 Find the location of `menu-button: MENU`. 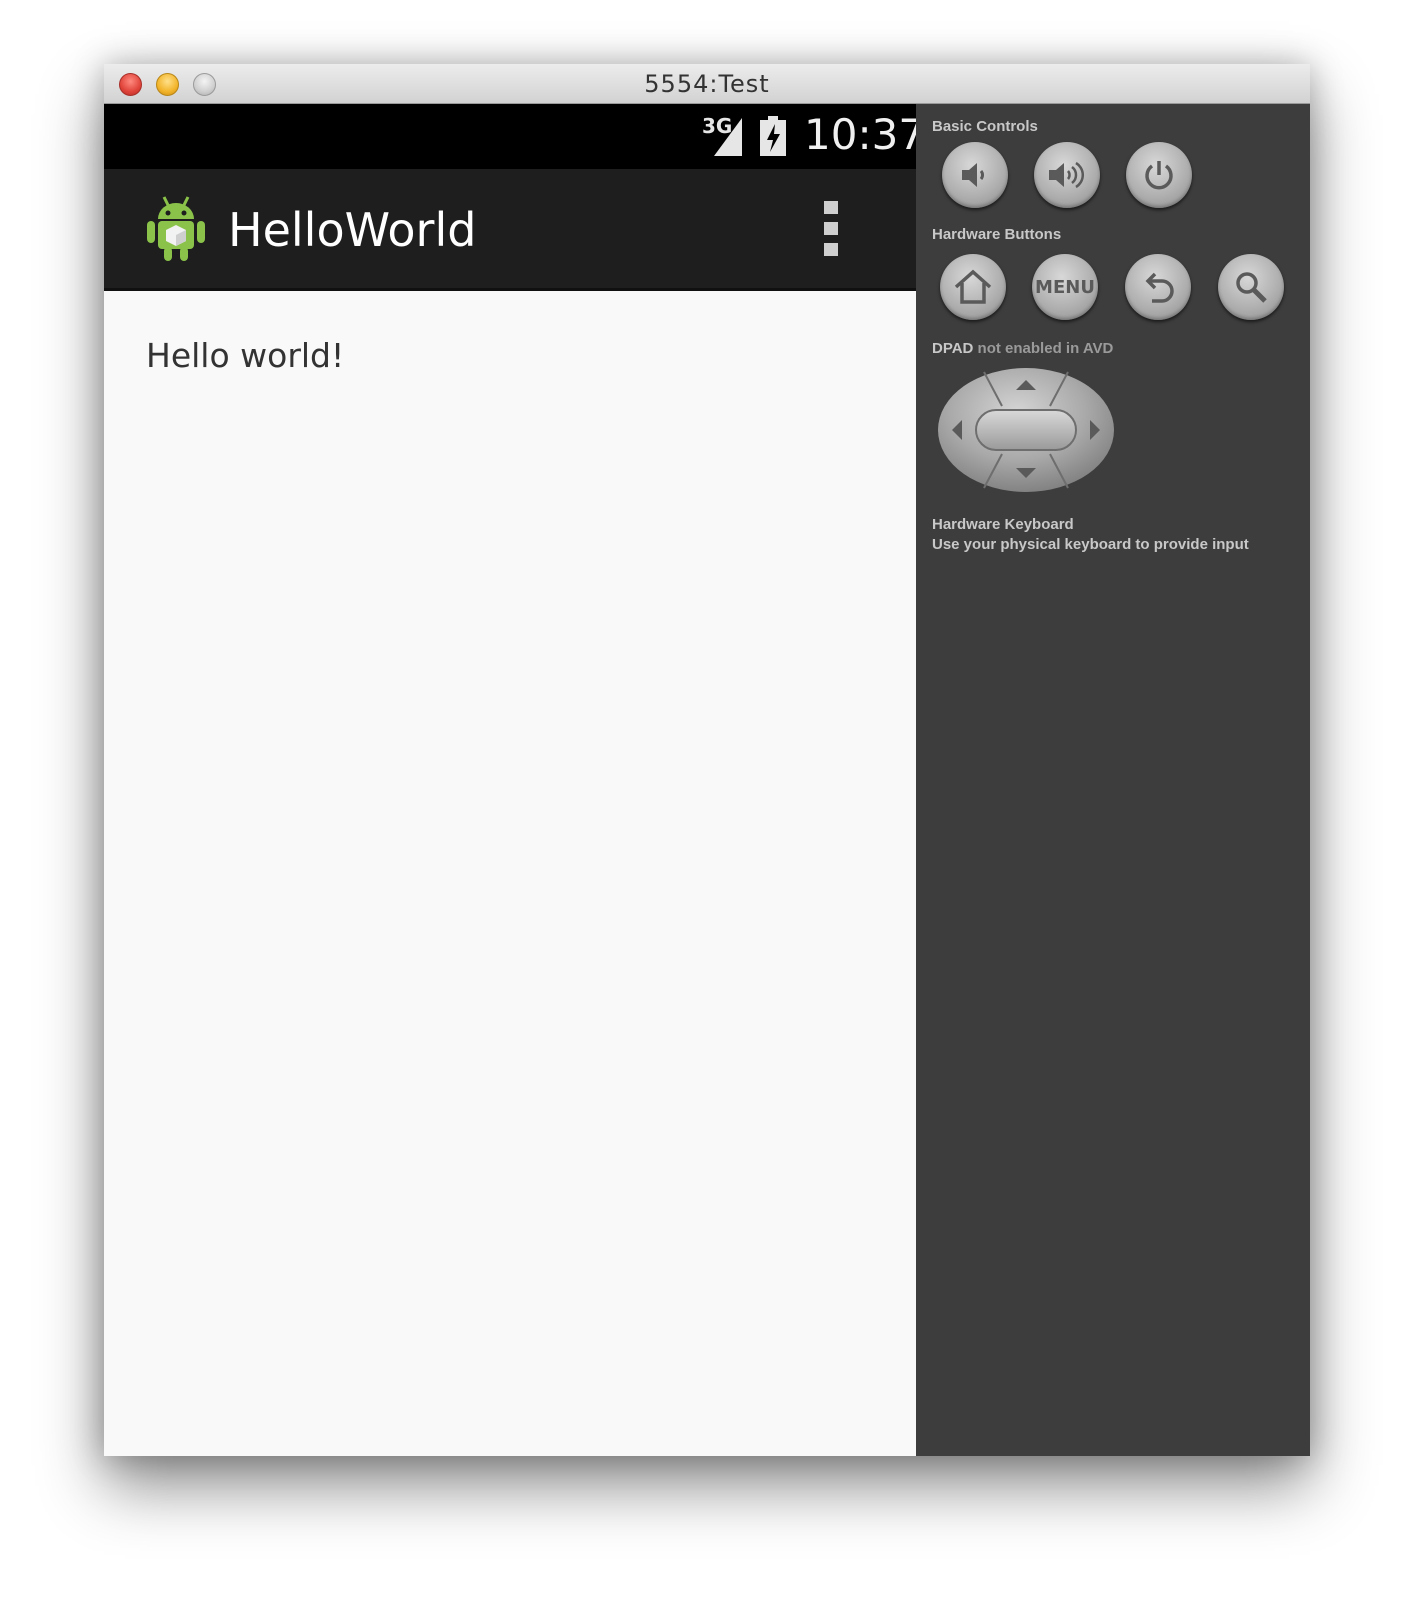

menu-button: MENU is located at coordinates (1065, 287).